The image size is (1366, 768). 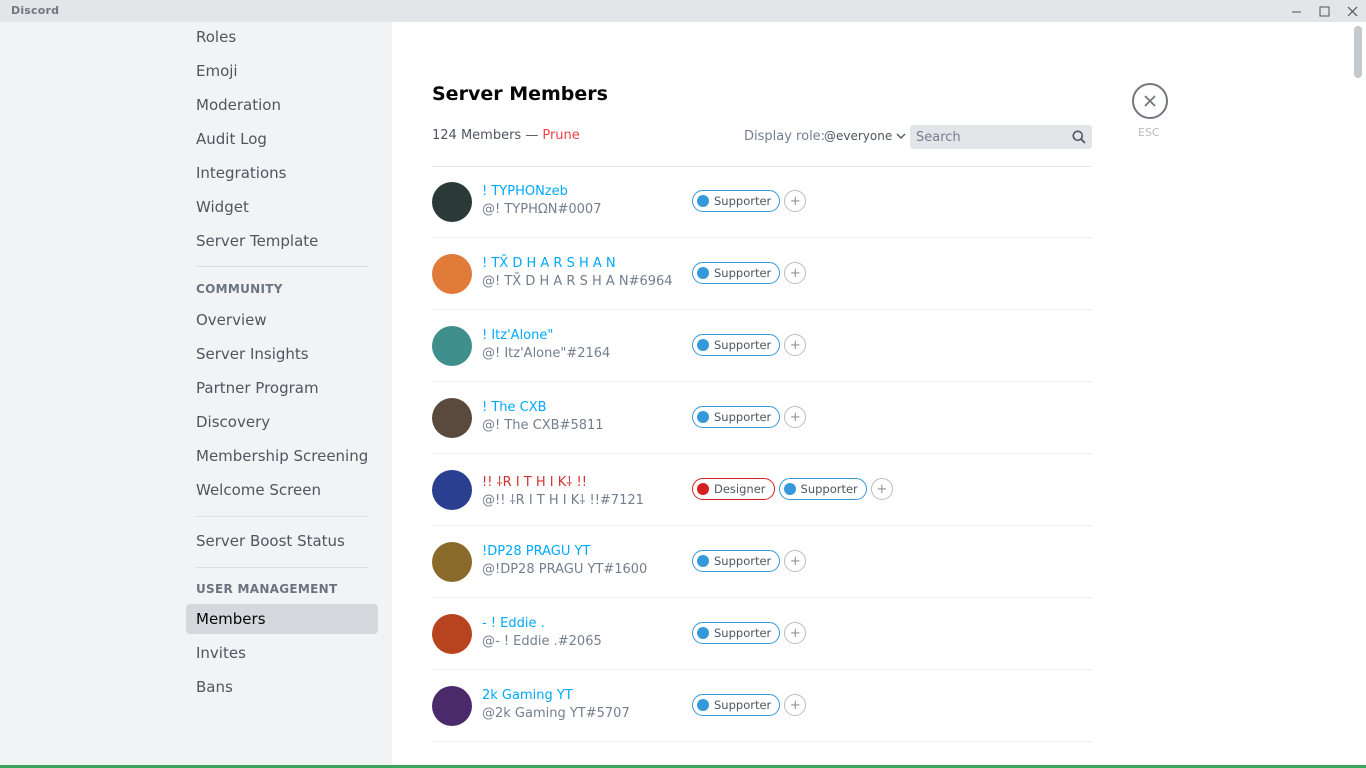 I want to click on minimize-icon, so click(x=1296, y=11).